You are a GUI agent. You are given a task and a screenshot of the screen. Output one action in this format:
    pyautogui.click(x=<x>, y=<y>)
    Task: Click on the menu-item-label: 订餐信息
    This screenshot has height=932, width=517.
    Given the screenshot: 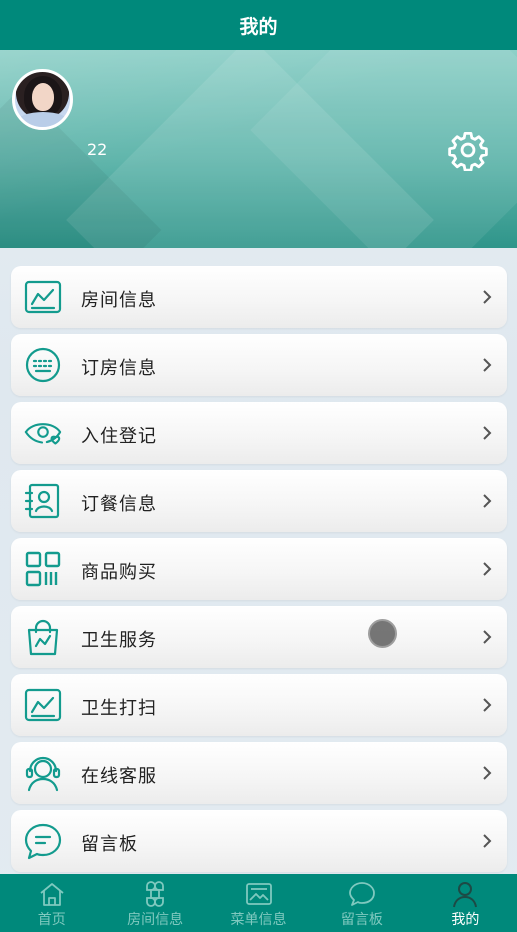 What is the action you would take?
    pyautogui.click(x=119, y=504)
    